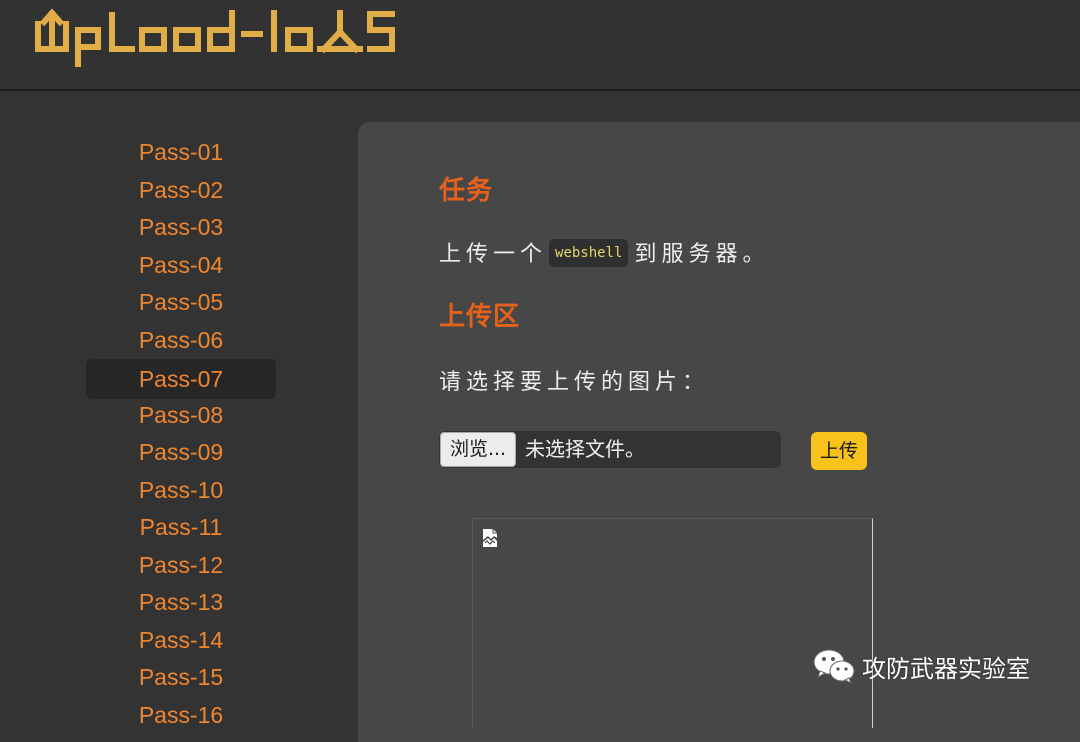  Describe the element at coordinates (574, 382) in the screenshot. I see `upload-prompt: 请选择要上传的图片：` at that location.